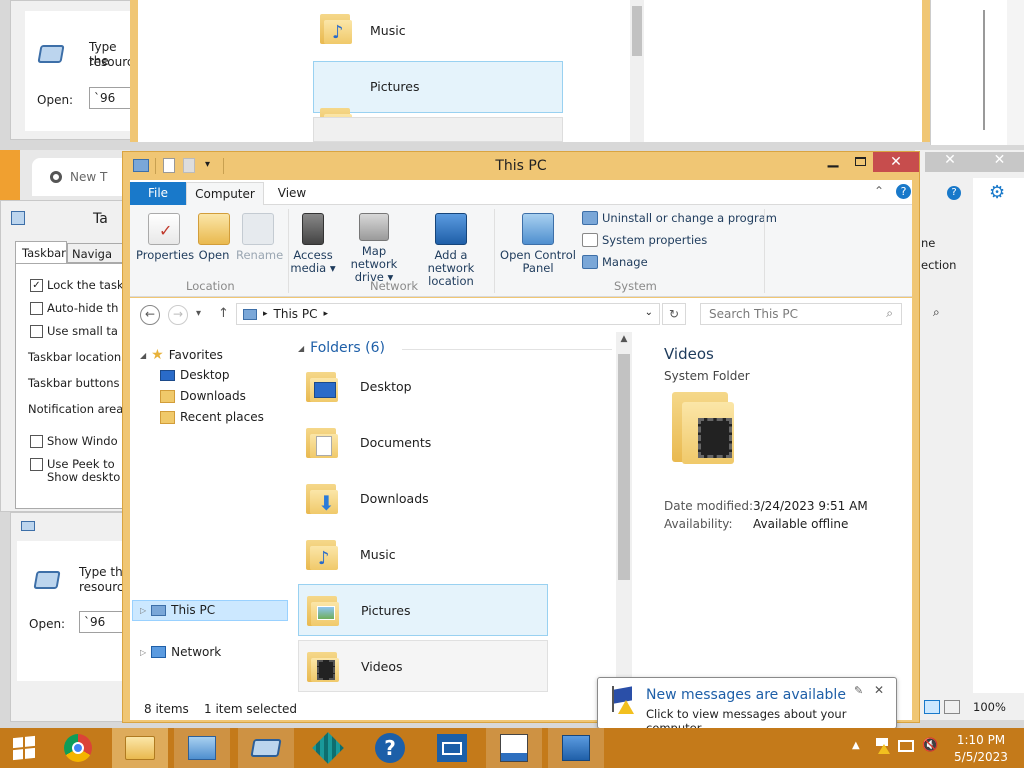  I want to click on autohide-checkbox: Auto-hide th, so click(74, 308).